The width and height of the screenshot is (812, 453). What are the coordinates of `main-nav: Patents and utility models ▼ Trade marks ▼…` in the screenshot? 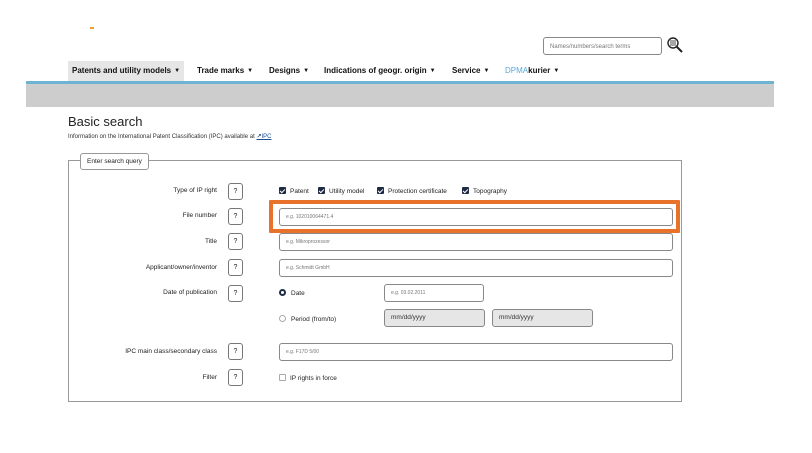 It's located at (406, 71).